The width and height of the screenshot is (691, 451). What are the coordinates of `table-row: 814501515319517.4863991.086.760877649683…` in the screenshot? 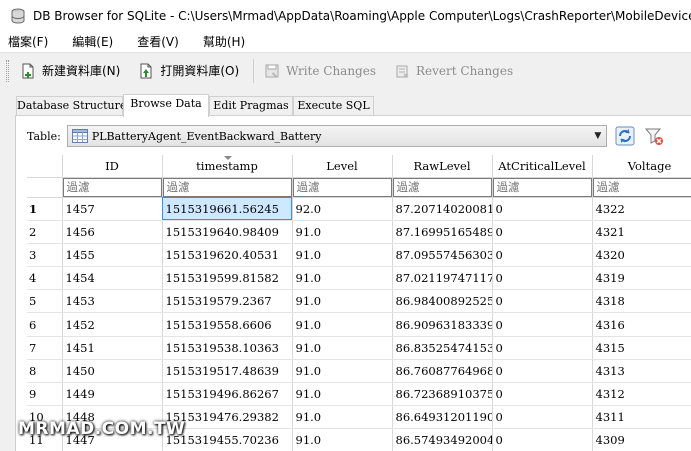 It's located at (359, 371).